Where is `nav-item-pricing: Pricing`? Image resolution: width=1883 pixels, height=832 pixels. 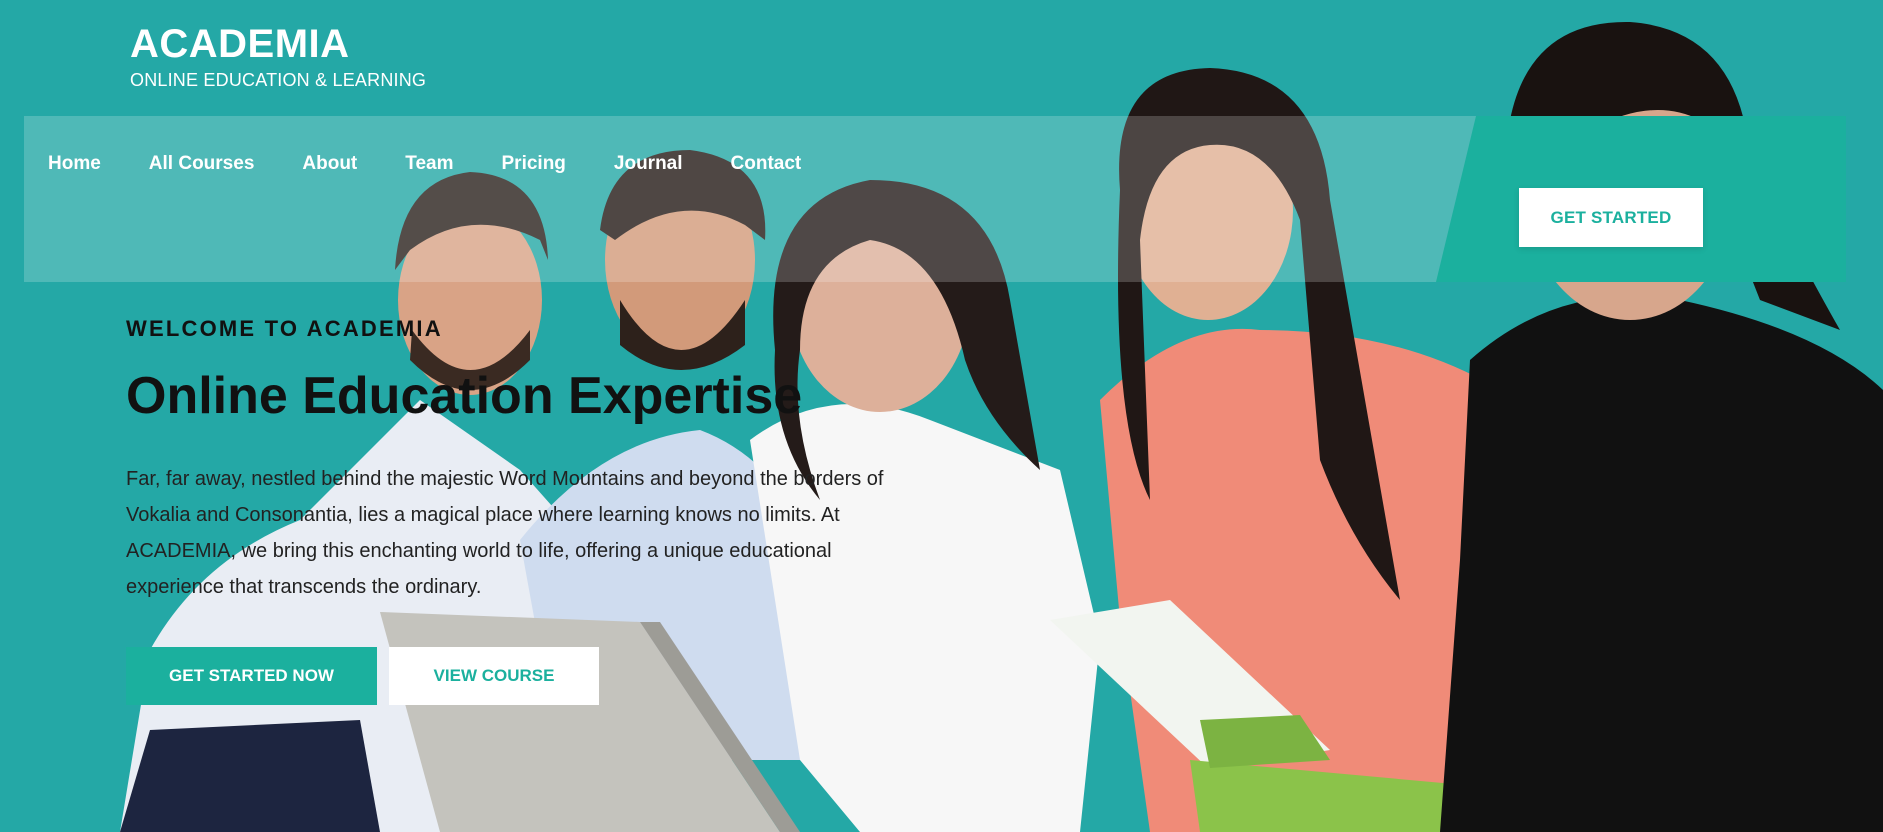
nav-item-pricing: Pricing is located at coordinates (534, 164).